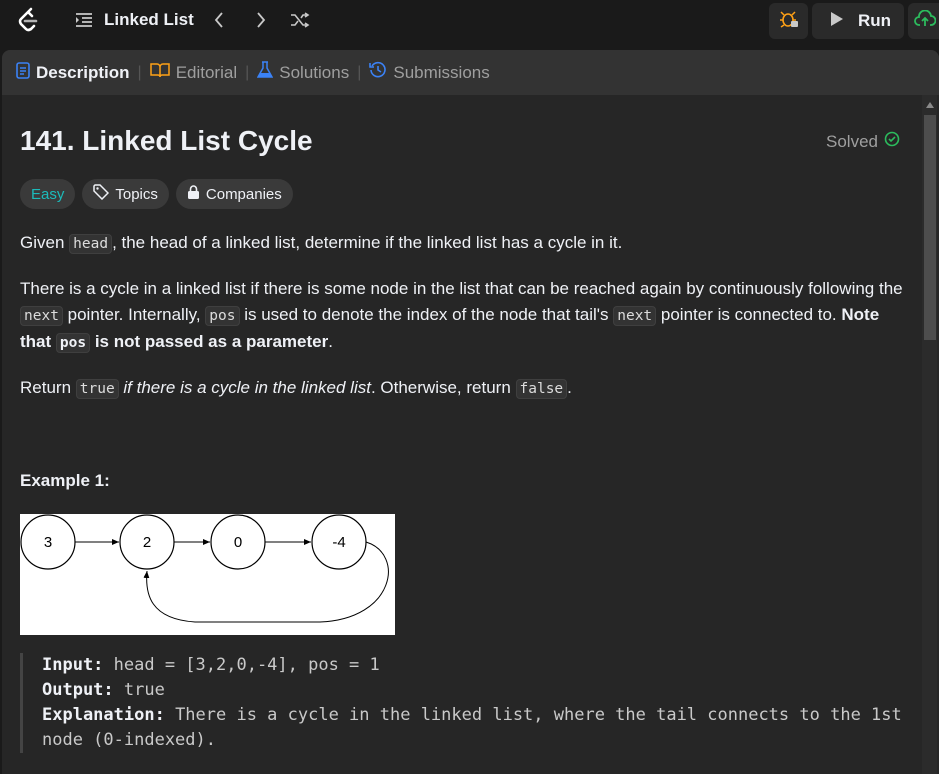  I want to click on inline-code: true, so click(97, 389).